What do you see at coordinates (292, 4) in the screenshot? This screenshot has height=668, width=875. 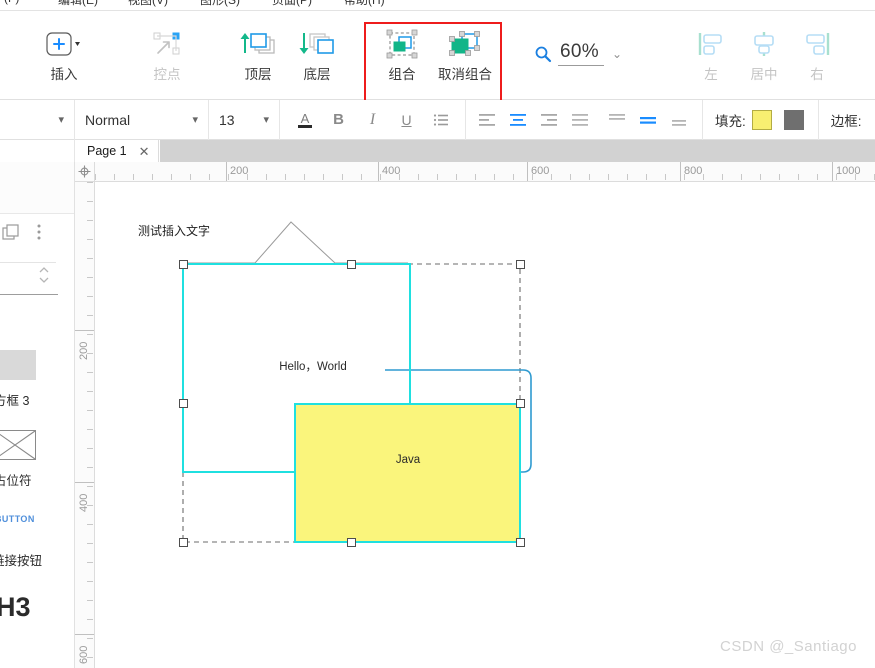 I see `menu-item-page: 页面(P)` at bounding box center [292, 4].